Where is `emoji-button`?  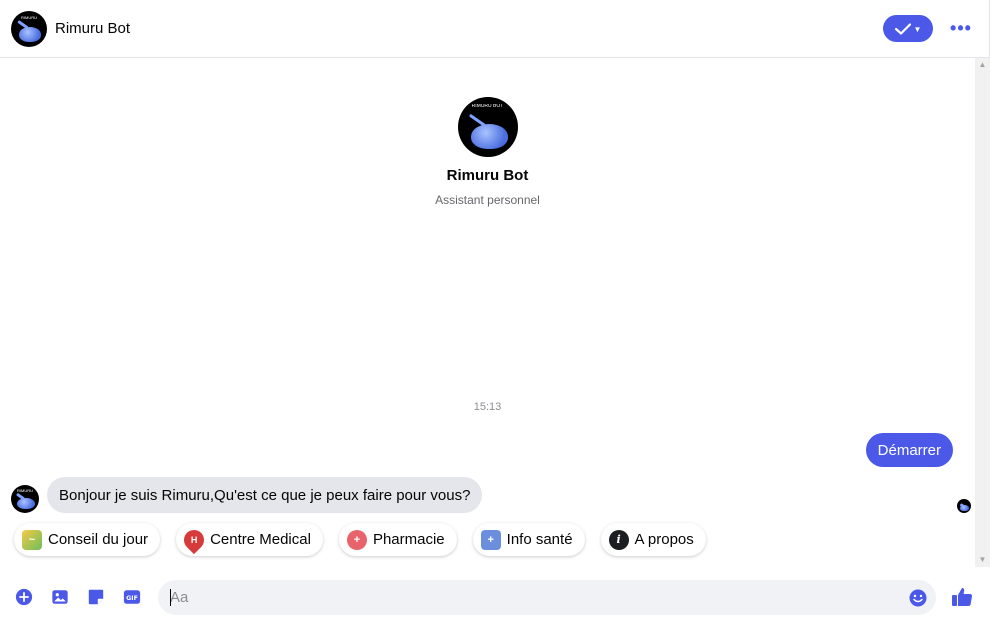 emoji-button is located at coordinates (918, 598).